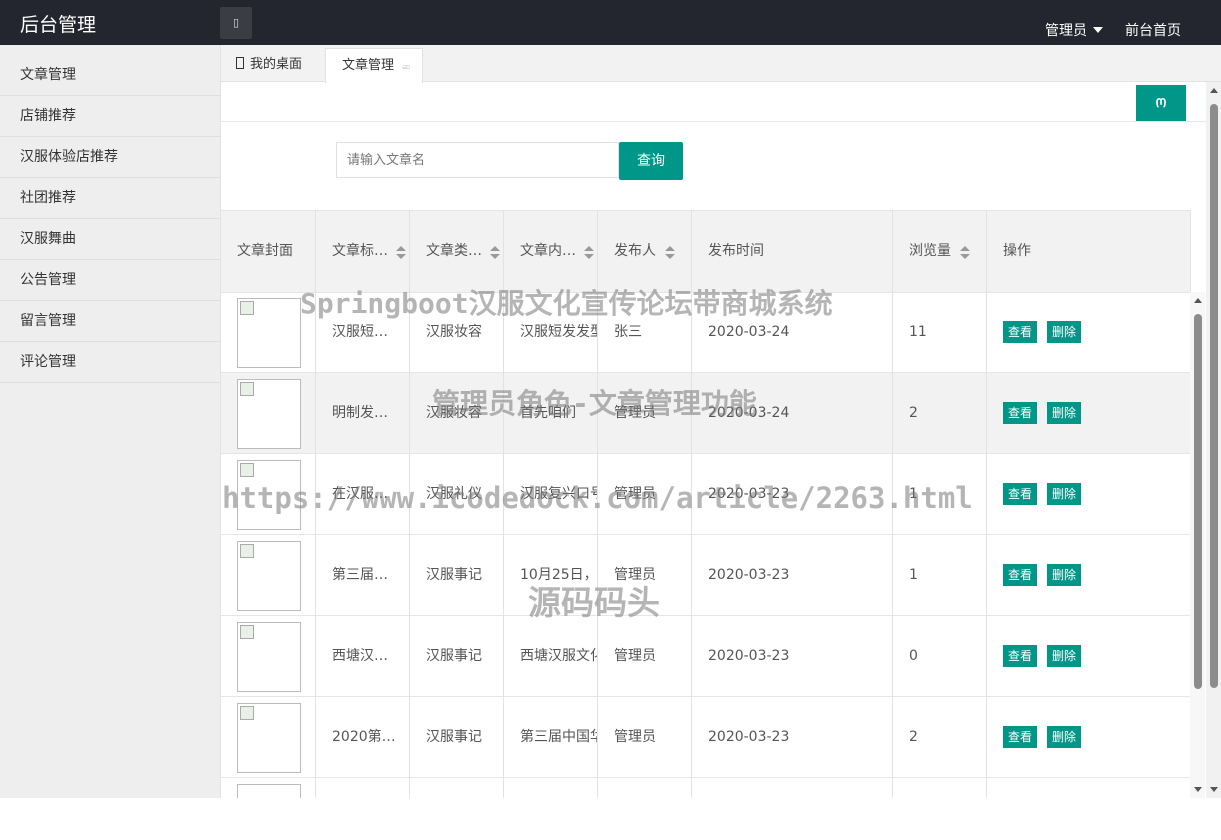  Describe the element at coordinates (706, 332) in the screenshot. I see `table-row: 汉服短… 汉服妆容 汉服短发发型 张三 2020-03-24 11 查看 删除` at that location.